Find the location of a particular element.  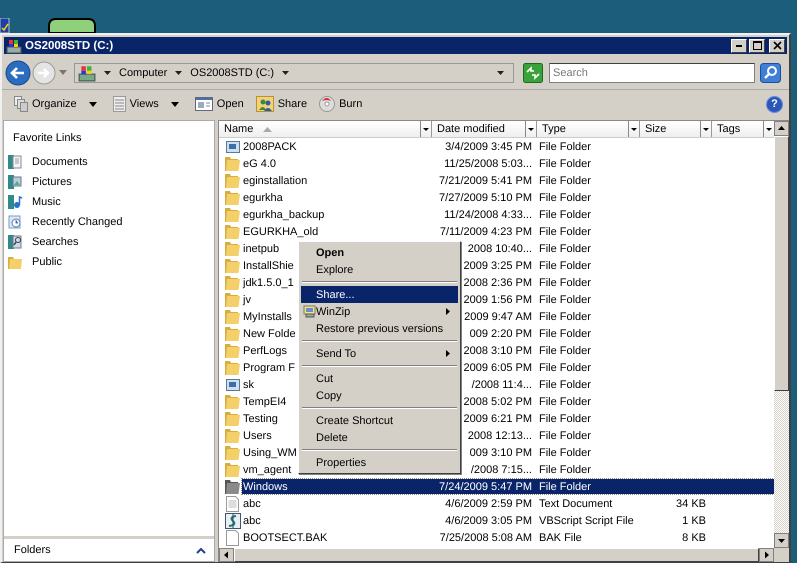

favorite-link: Pictures is located at coordinates (109, 182).